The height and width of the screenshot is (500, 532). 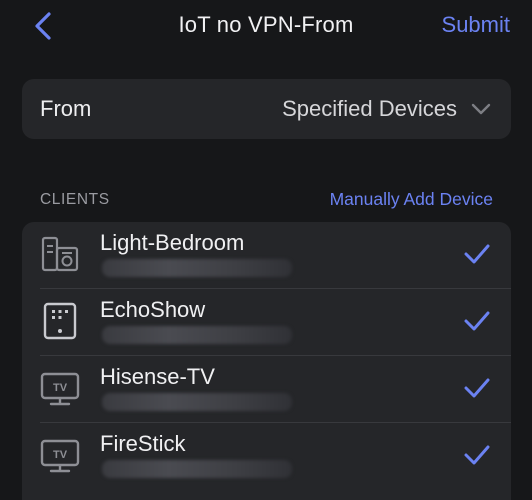 I want to click on nav-bar: IoT no VPN-From Submit, so click(x=266, y=28).